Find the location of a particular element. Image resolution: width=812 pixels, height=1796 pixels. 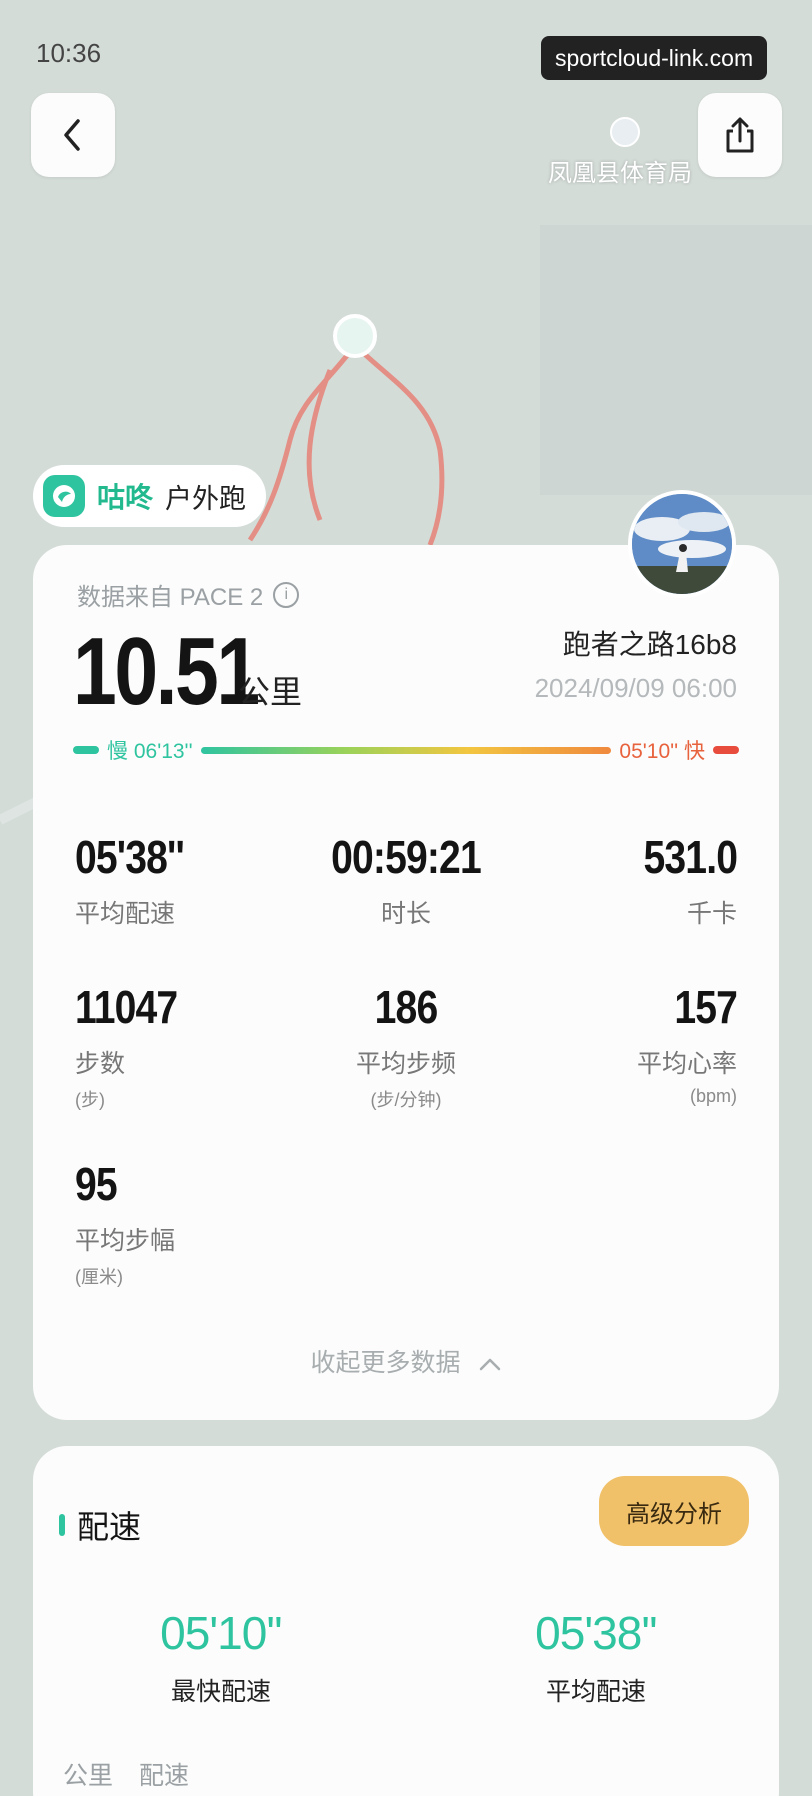

stat-value: 186 is located at coordinates (406, 1007).